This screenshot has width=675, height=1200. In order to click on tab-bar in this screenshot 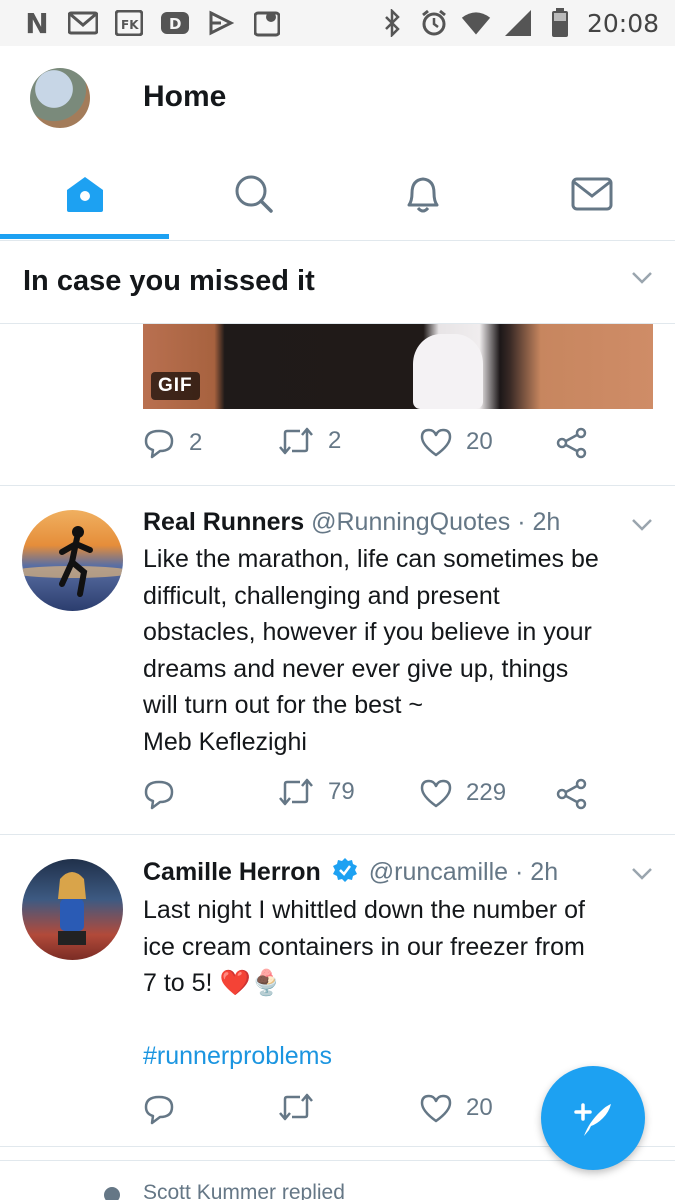, I will do `click(337, 195)`.